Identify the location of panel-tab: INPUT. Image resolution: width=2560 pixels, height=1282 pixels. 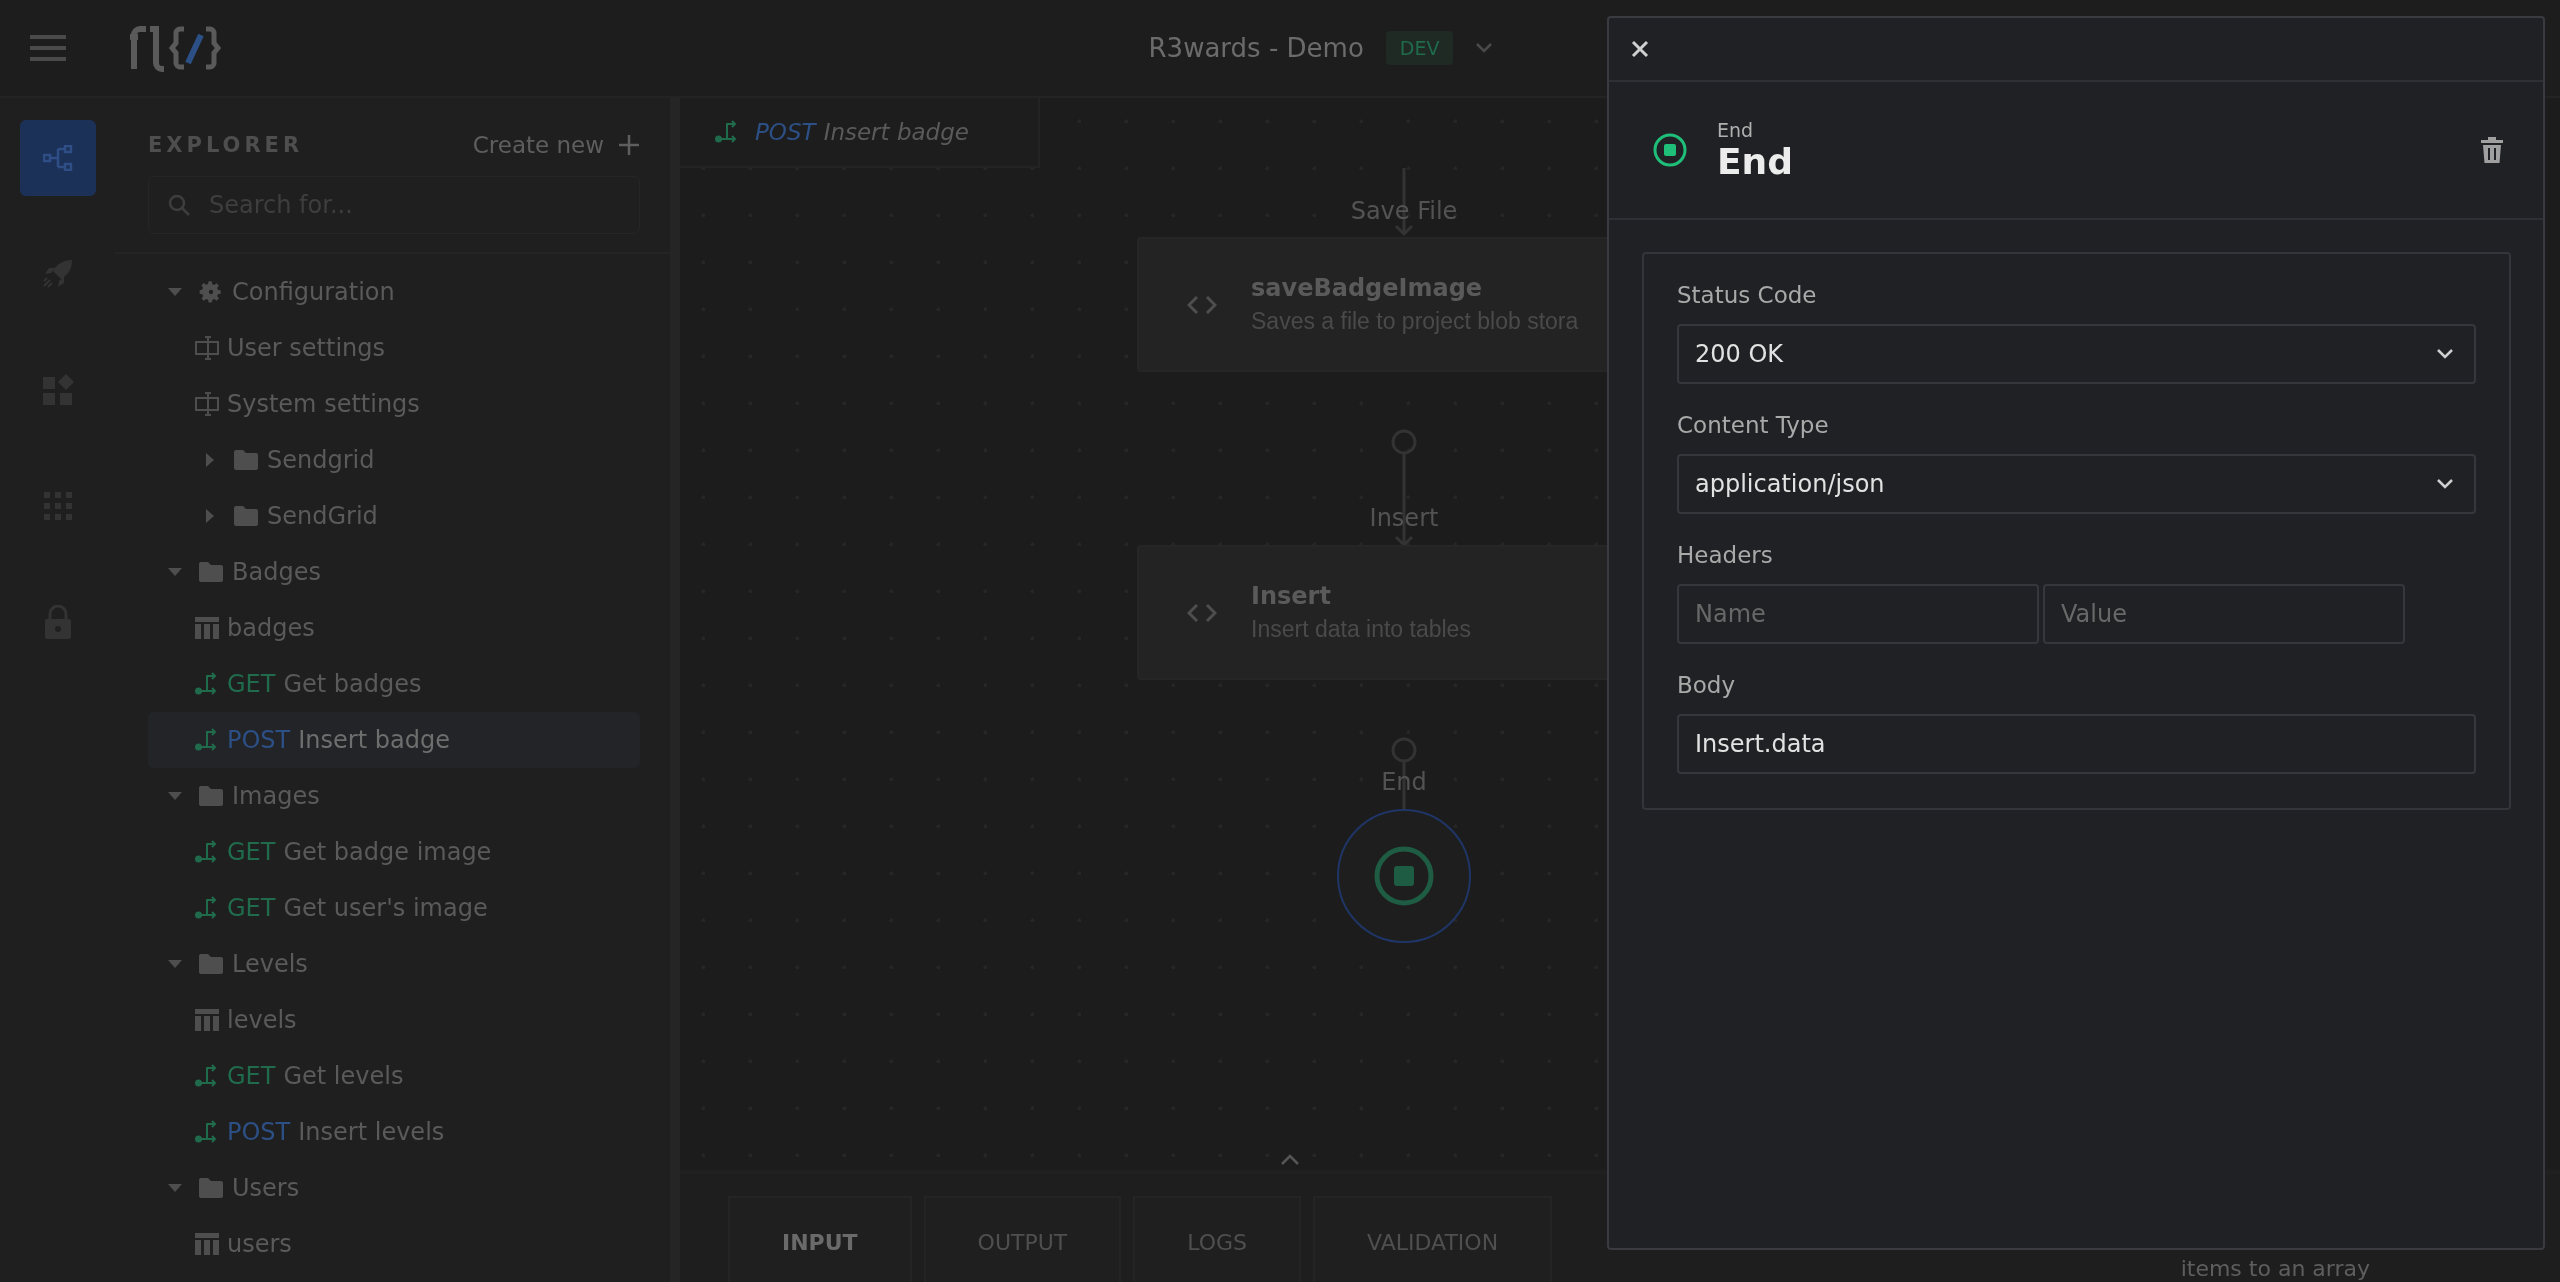
(820, 1239).